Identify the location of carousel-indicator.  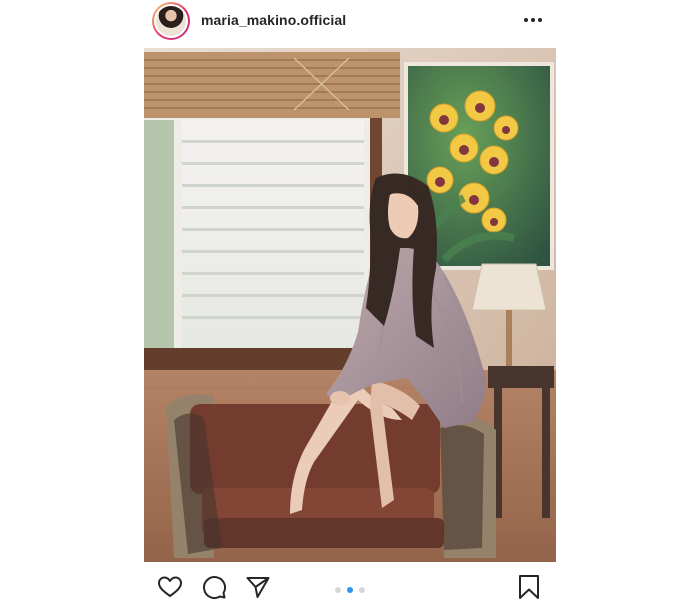
(350, 590).